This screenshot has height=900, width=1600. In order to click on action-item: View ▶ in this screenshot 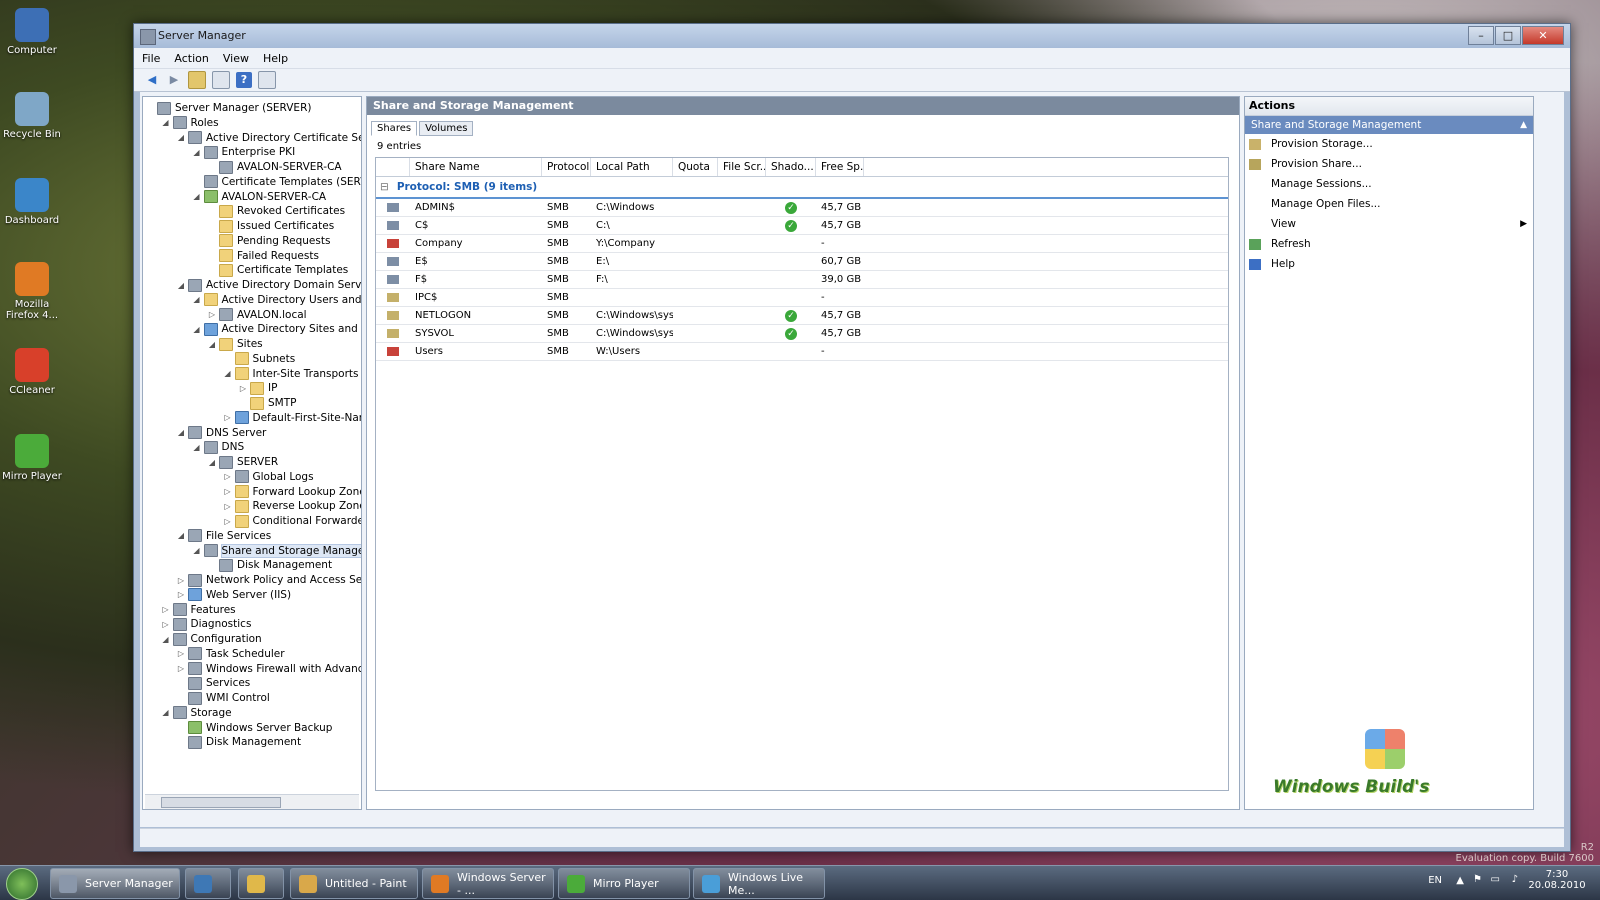, I will do `click(1389, 224)`.